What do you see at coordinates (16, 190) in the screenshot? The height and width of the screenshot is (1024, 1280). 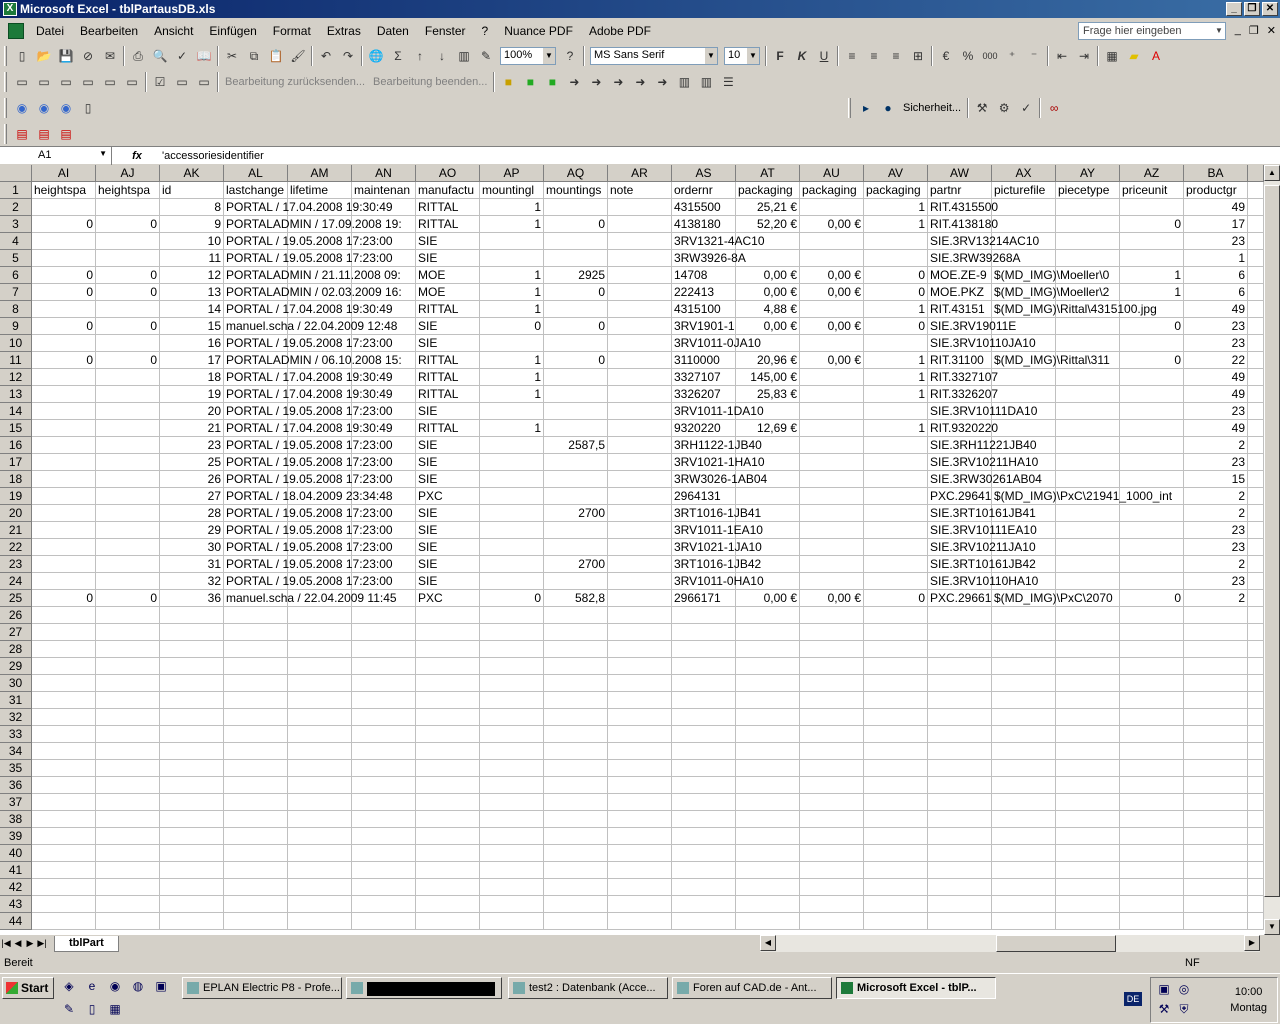 I see `row-header: 1` at bounding box center [16, 190].